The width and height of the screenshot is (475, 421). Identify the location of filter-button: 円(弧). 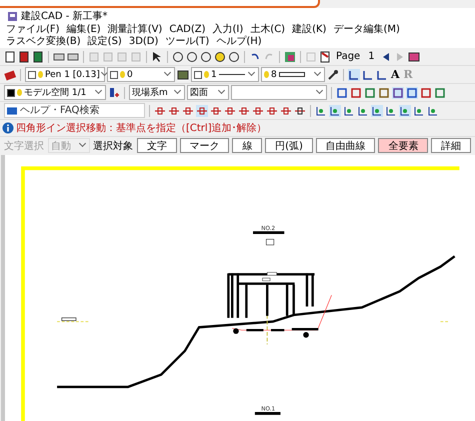
(289, 145).